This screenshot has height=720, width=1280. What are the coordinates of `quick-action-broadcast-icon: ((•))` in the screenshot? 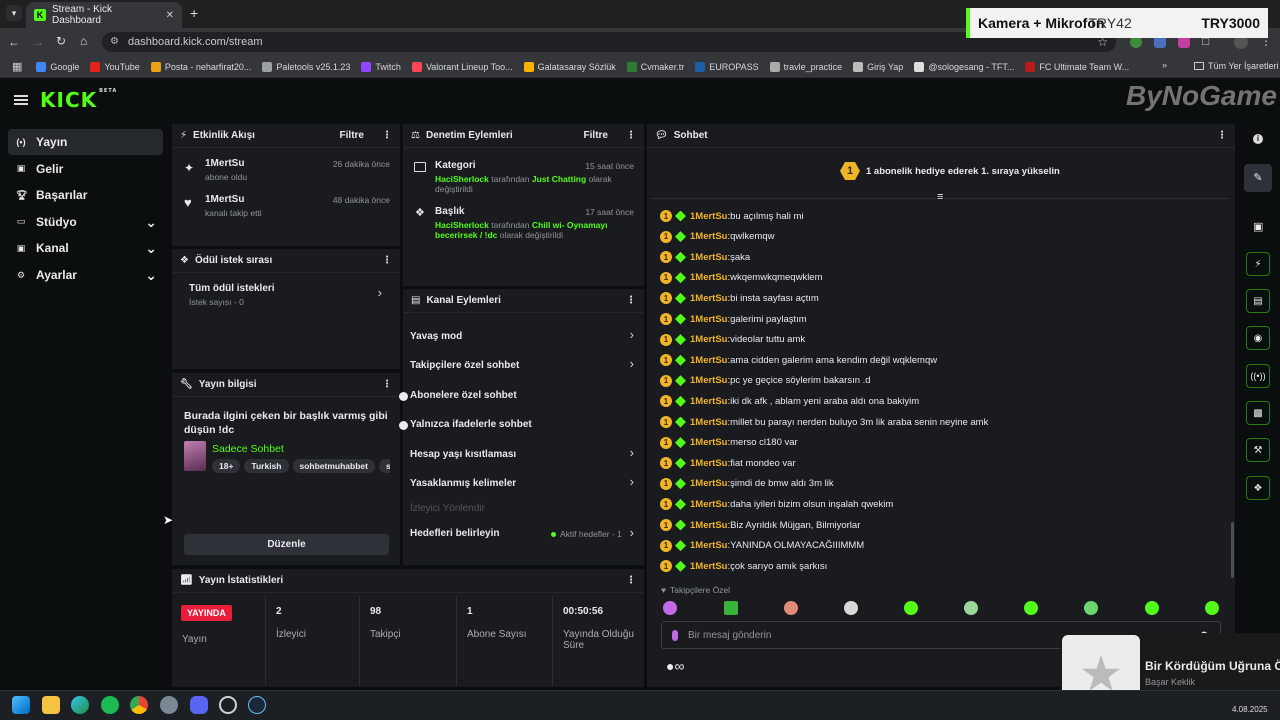 It's located at (1258, 376).